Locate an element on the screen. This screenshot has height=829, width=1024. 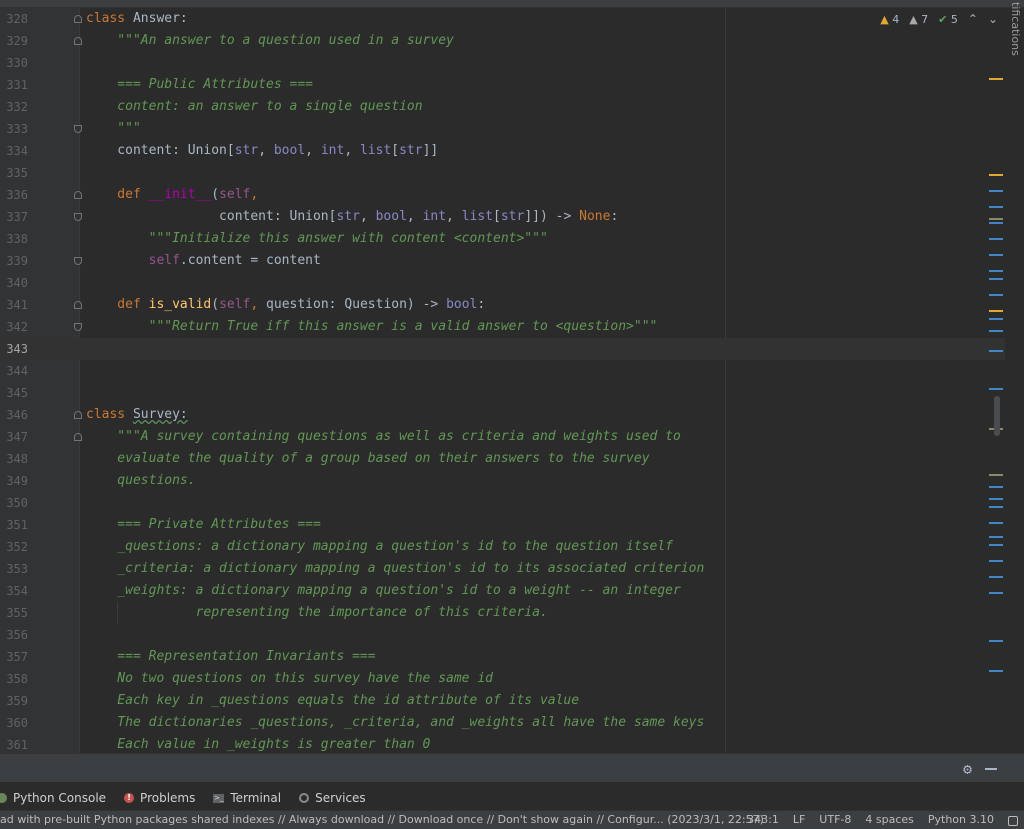
python-interpreter: Python 3.10 is located at coordinates (961, 819).